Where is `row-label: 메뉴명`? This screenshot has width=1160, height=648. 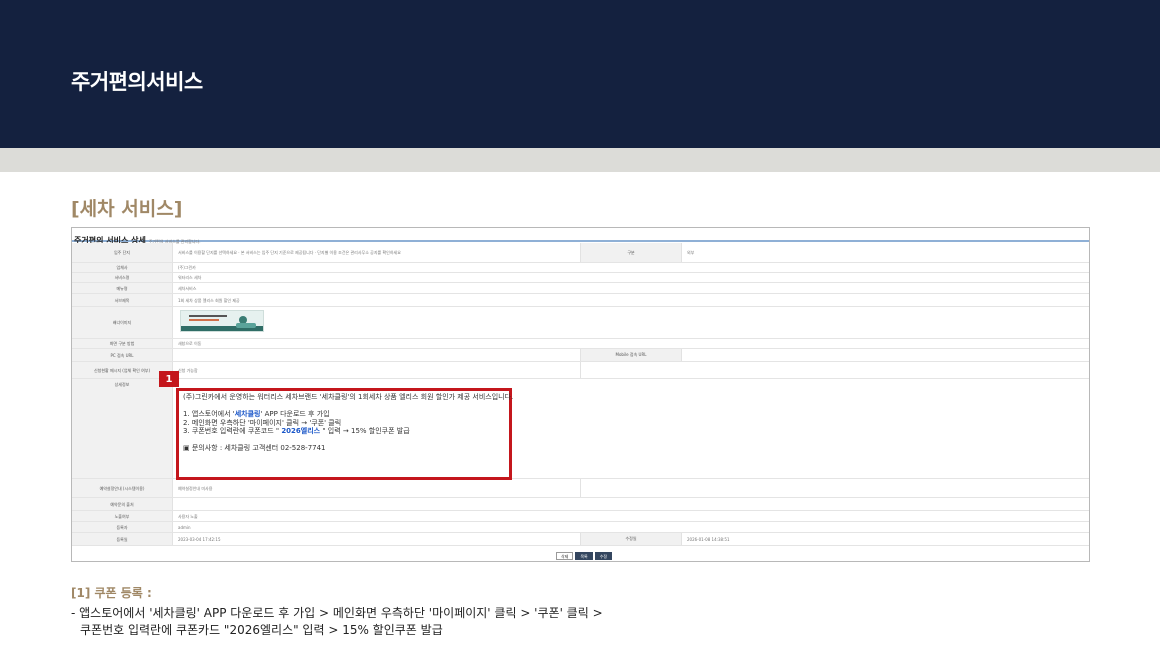 row-label: 메뉴명 is located at coordinates (122, 288).